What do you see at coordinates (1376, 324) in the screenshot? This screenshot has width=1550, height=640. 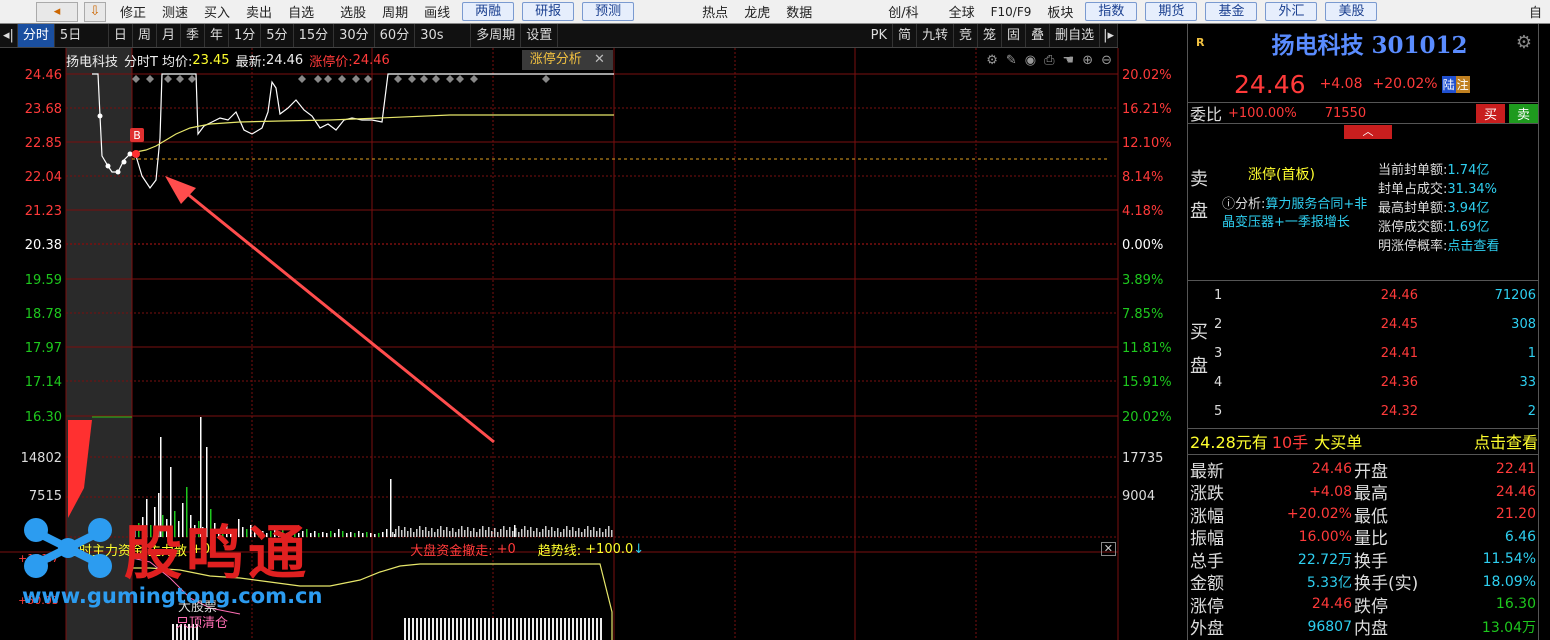 I see `bid-row: 2 24.45 308` at bounding box center [1376, 324].